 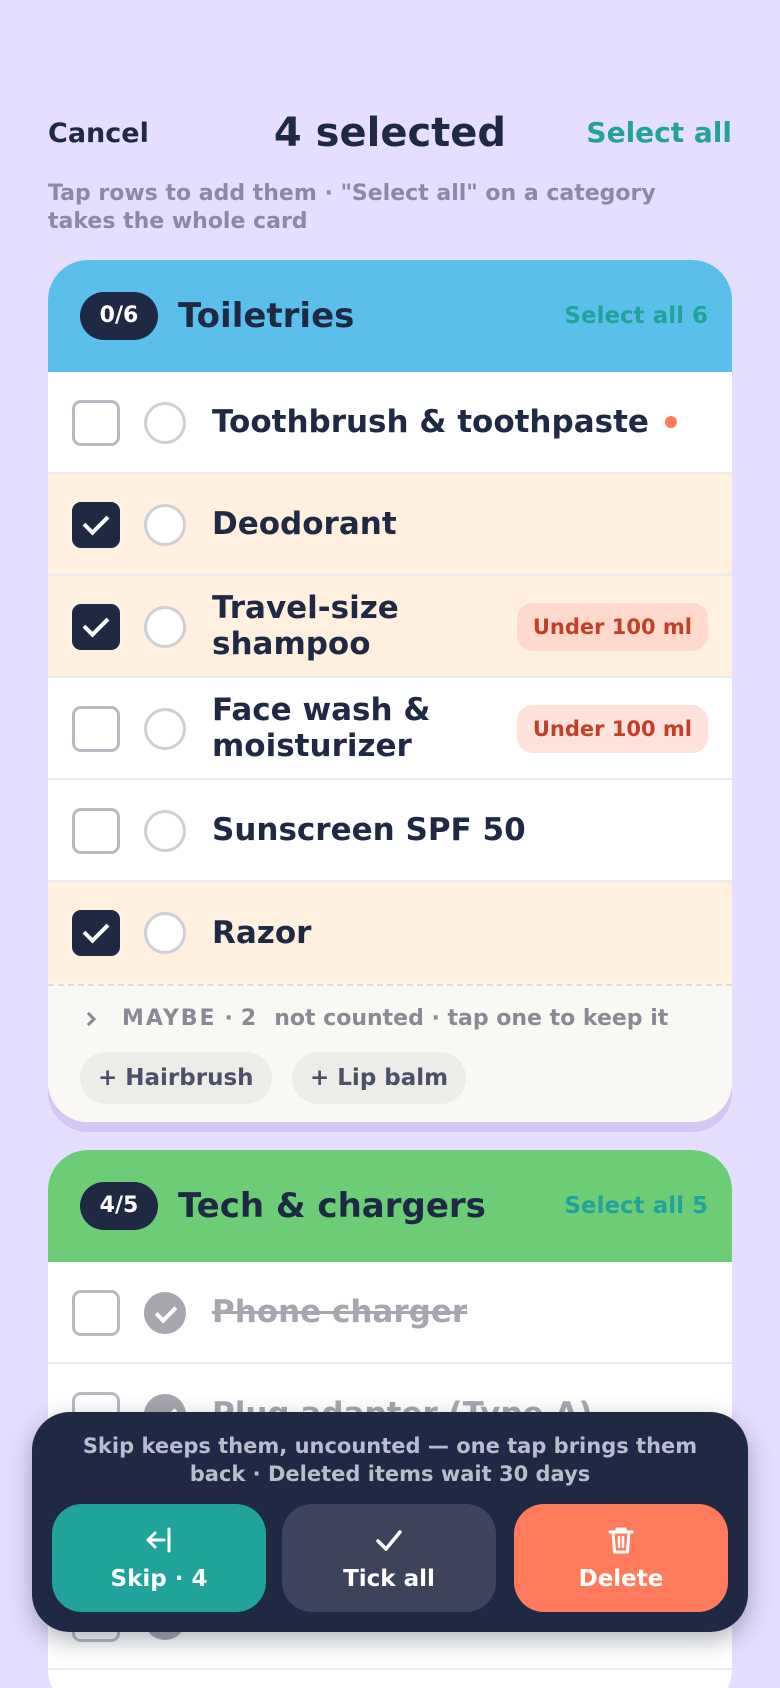 I want to click on skip-back-icon, so click(x=158, y=1540).